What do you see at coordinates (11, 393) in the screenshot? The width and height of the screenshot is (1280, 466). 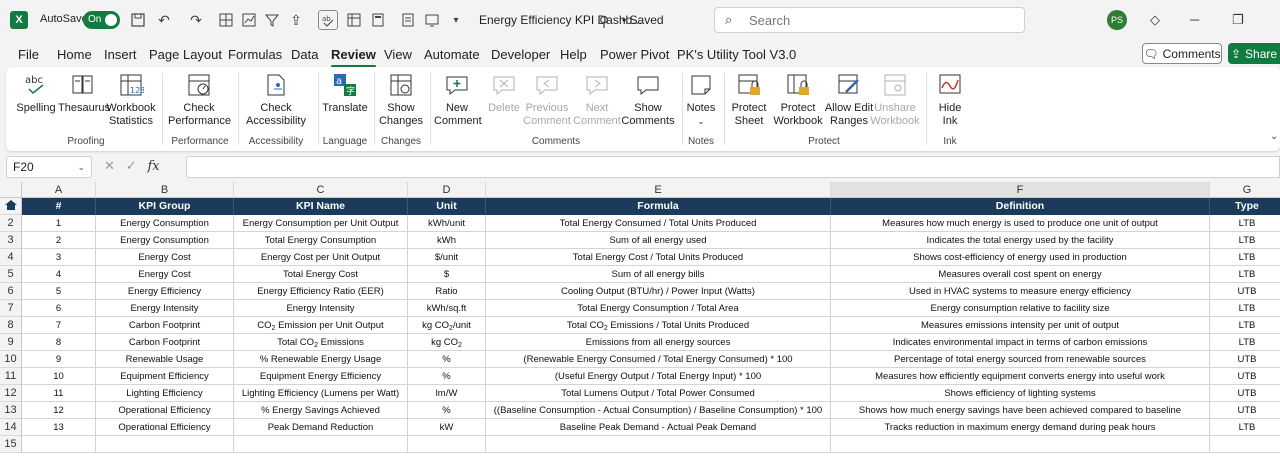 I see `row-header-12: 12` at bounding box center [11, 393].